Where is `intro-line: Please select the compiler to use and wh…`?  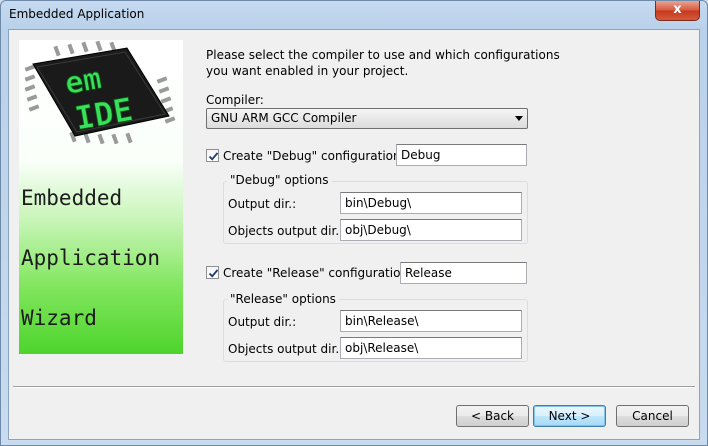 intro-line: Please select the compiler to use and wh… is located at coordinates (383, 55).